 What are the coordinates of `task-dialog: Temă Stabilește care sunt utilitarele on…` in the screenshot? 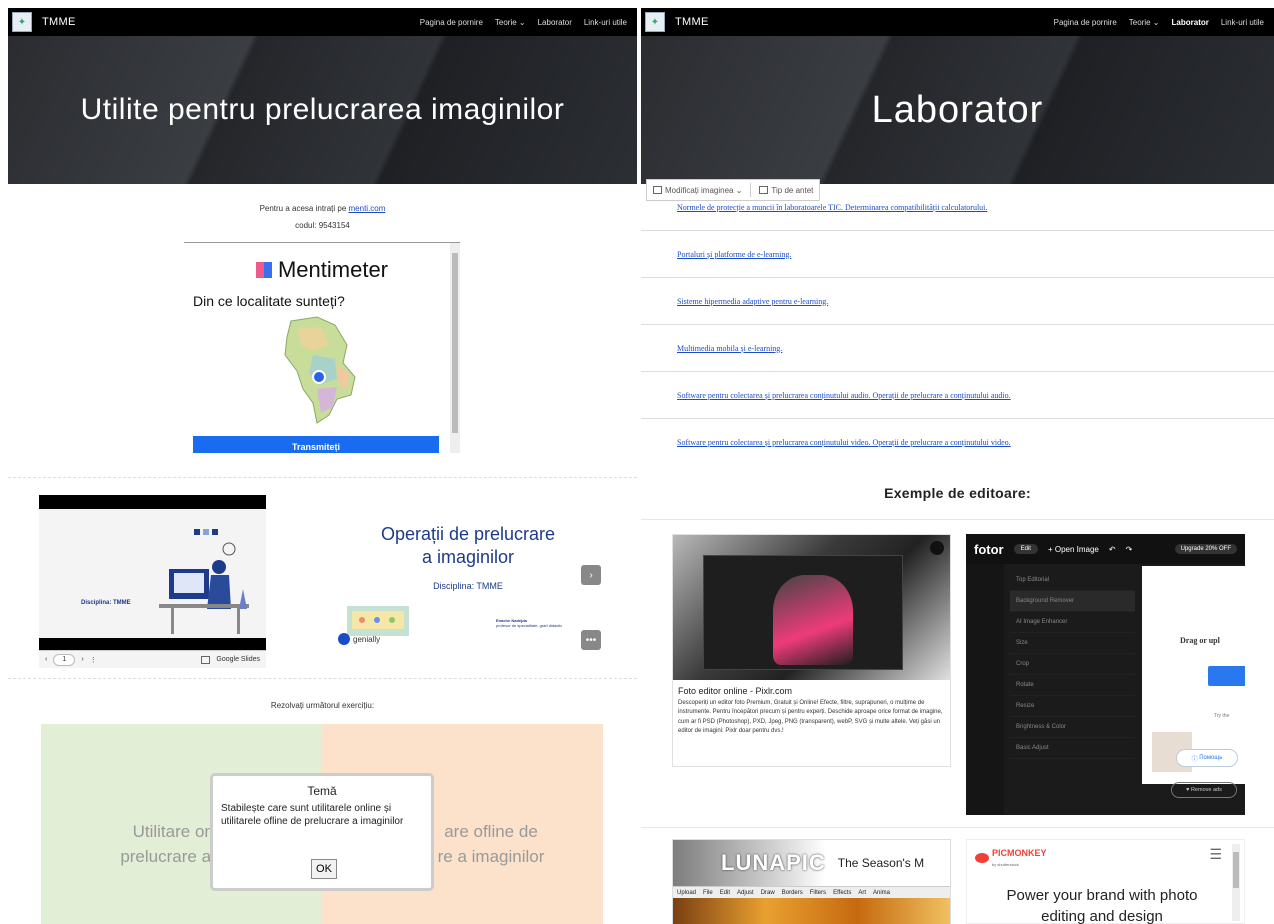 It's located at (322, 832).